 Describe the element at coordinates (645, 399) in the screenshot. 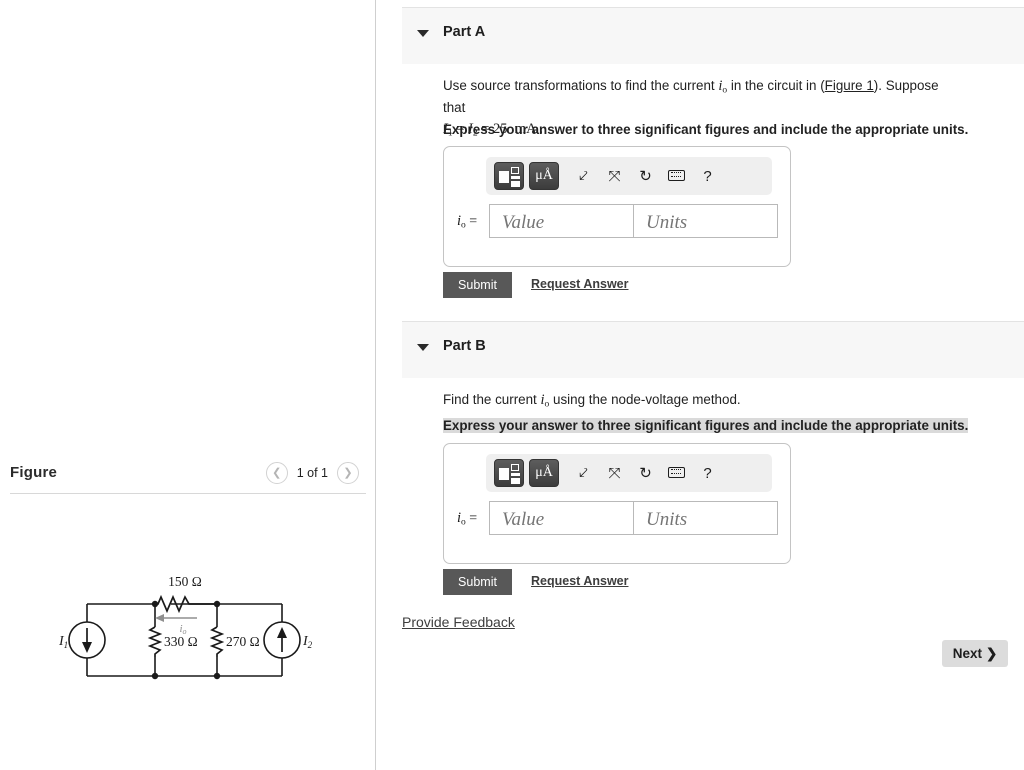

I see `part-b-prompt-mid: using the node-voltage method.` at that location.